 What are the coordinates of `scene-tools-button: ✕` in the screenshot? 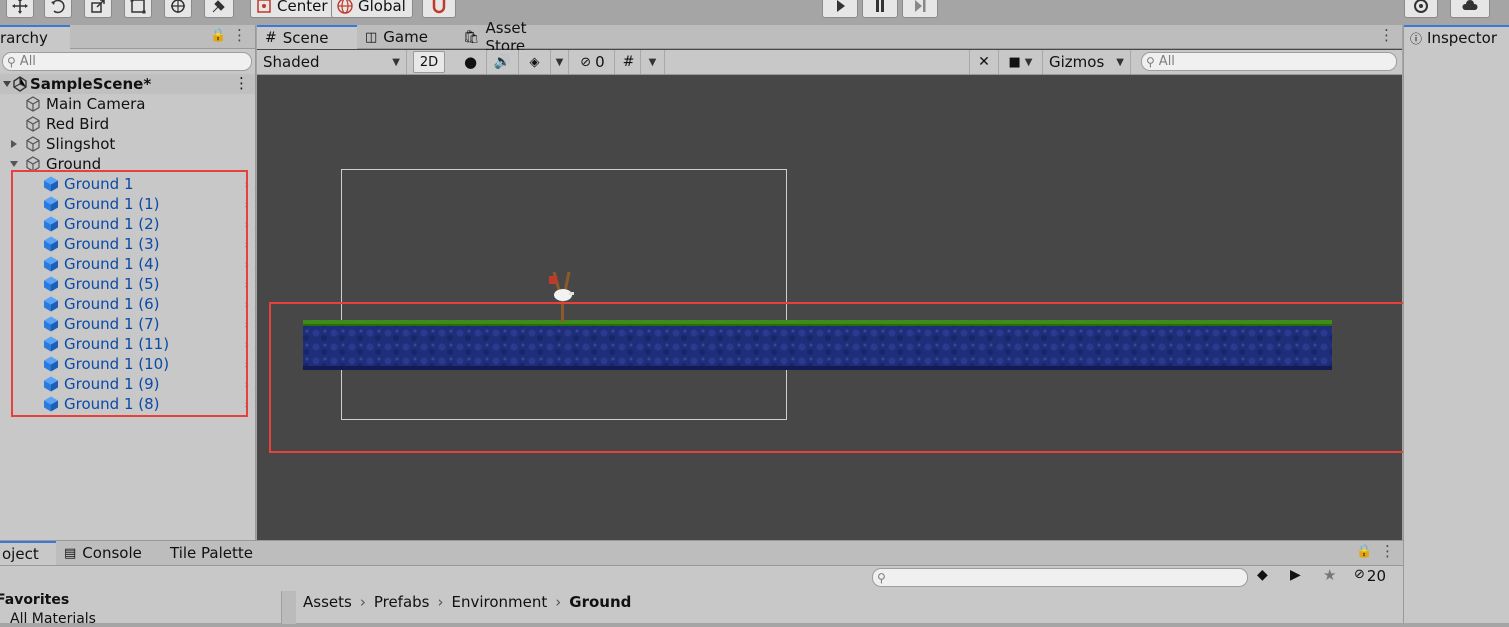 It's located at (984, 62).